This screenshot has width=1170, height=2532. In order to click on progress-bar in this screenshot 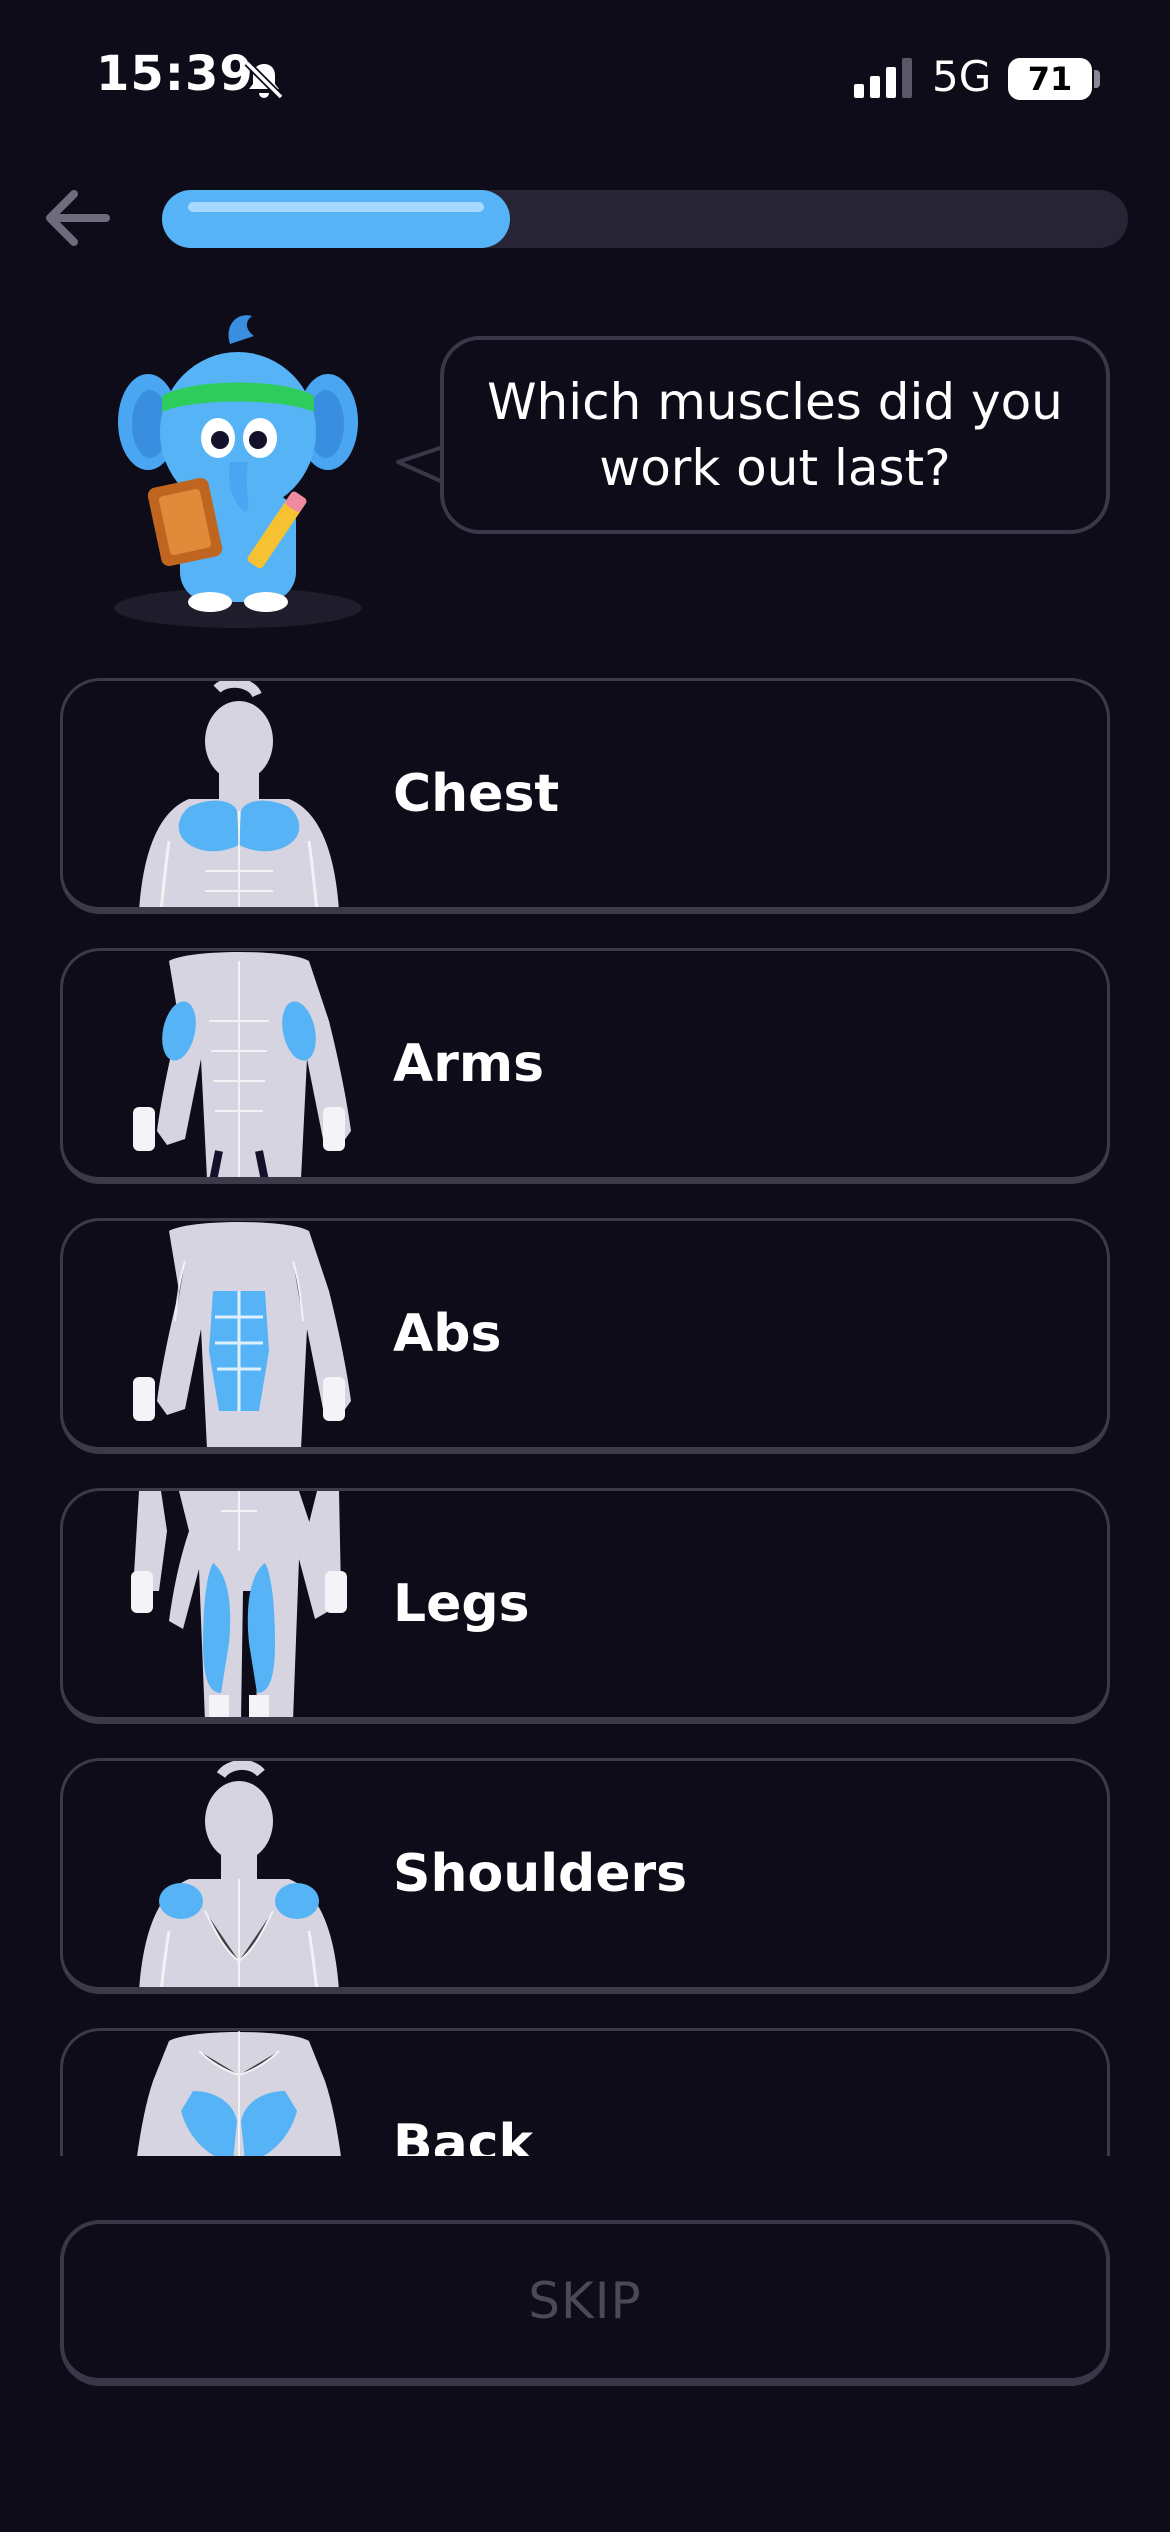, I will do `click(645, 219)`.